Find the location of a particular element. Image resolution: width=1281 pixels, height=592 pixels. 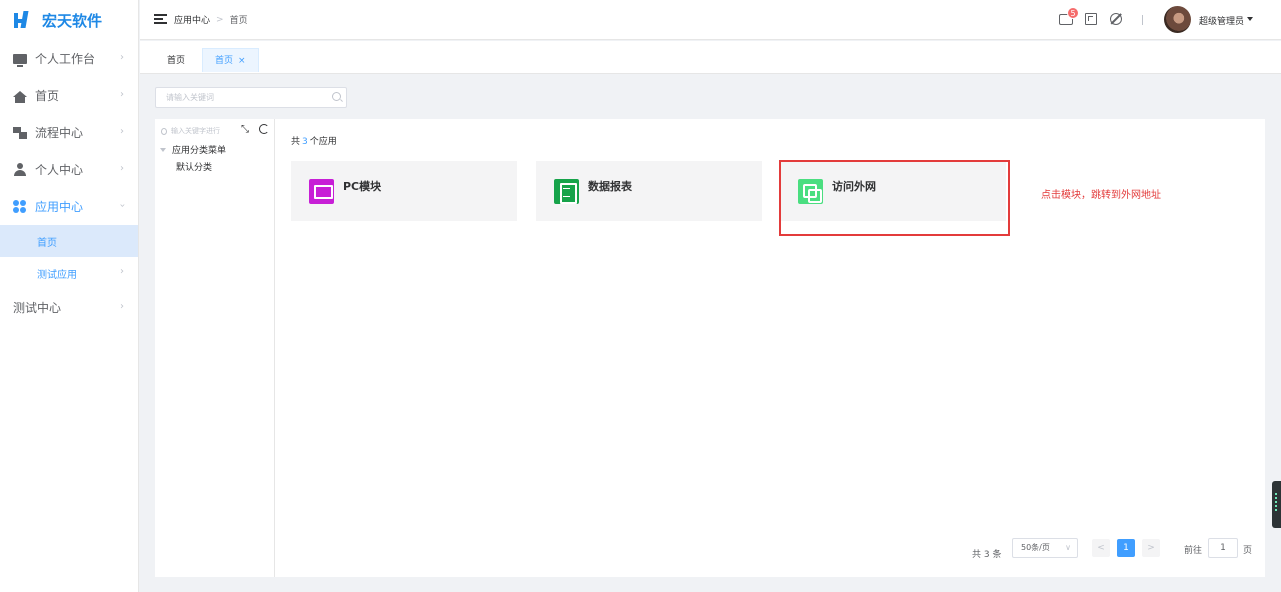

page-size-value: 50条/页 is located at coordinates (1035, 547).